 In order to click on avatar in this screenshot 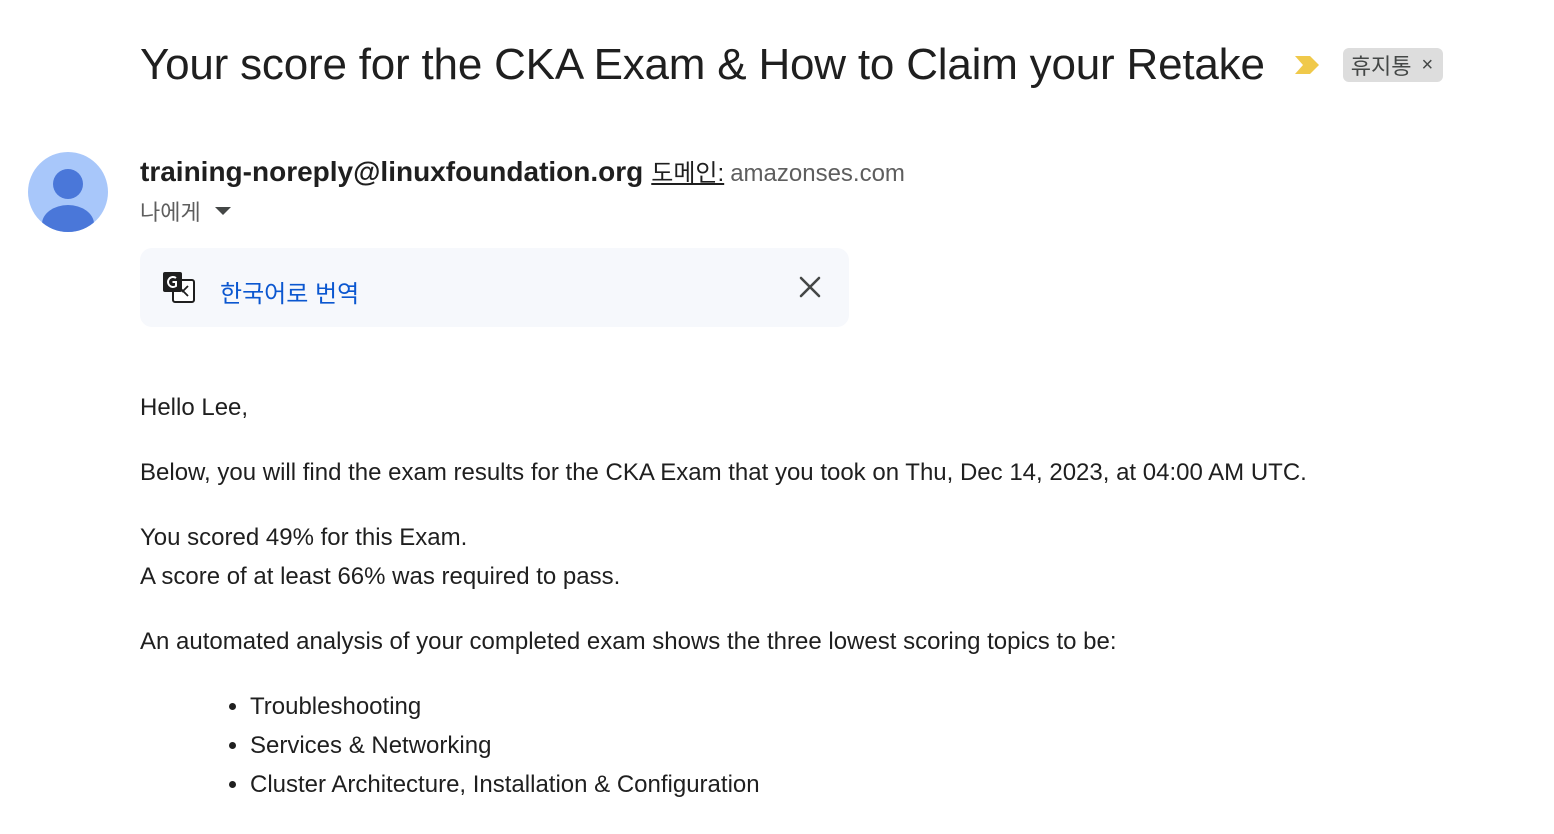, I will do `click(68, 192)`.